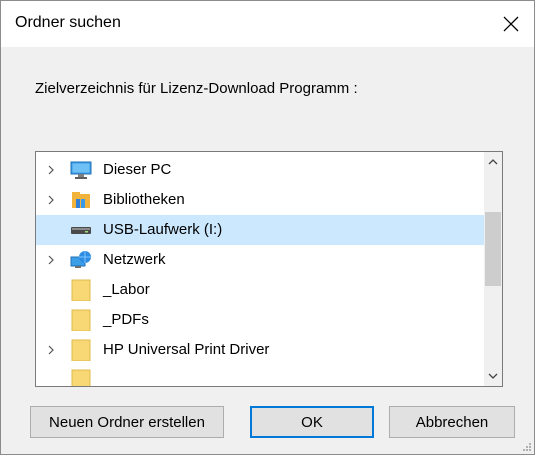  I want to click on tree-item-bibliotheken: Bibliotheken, so click(260, 200).